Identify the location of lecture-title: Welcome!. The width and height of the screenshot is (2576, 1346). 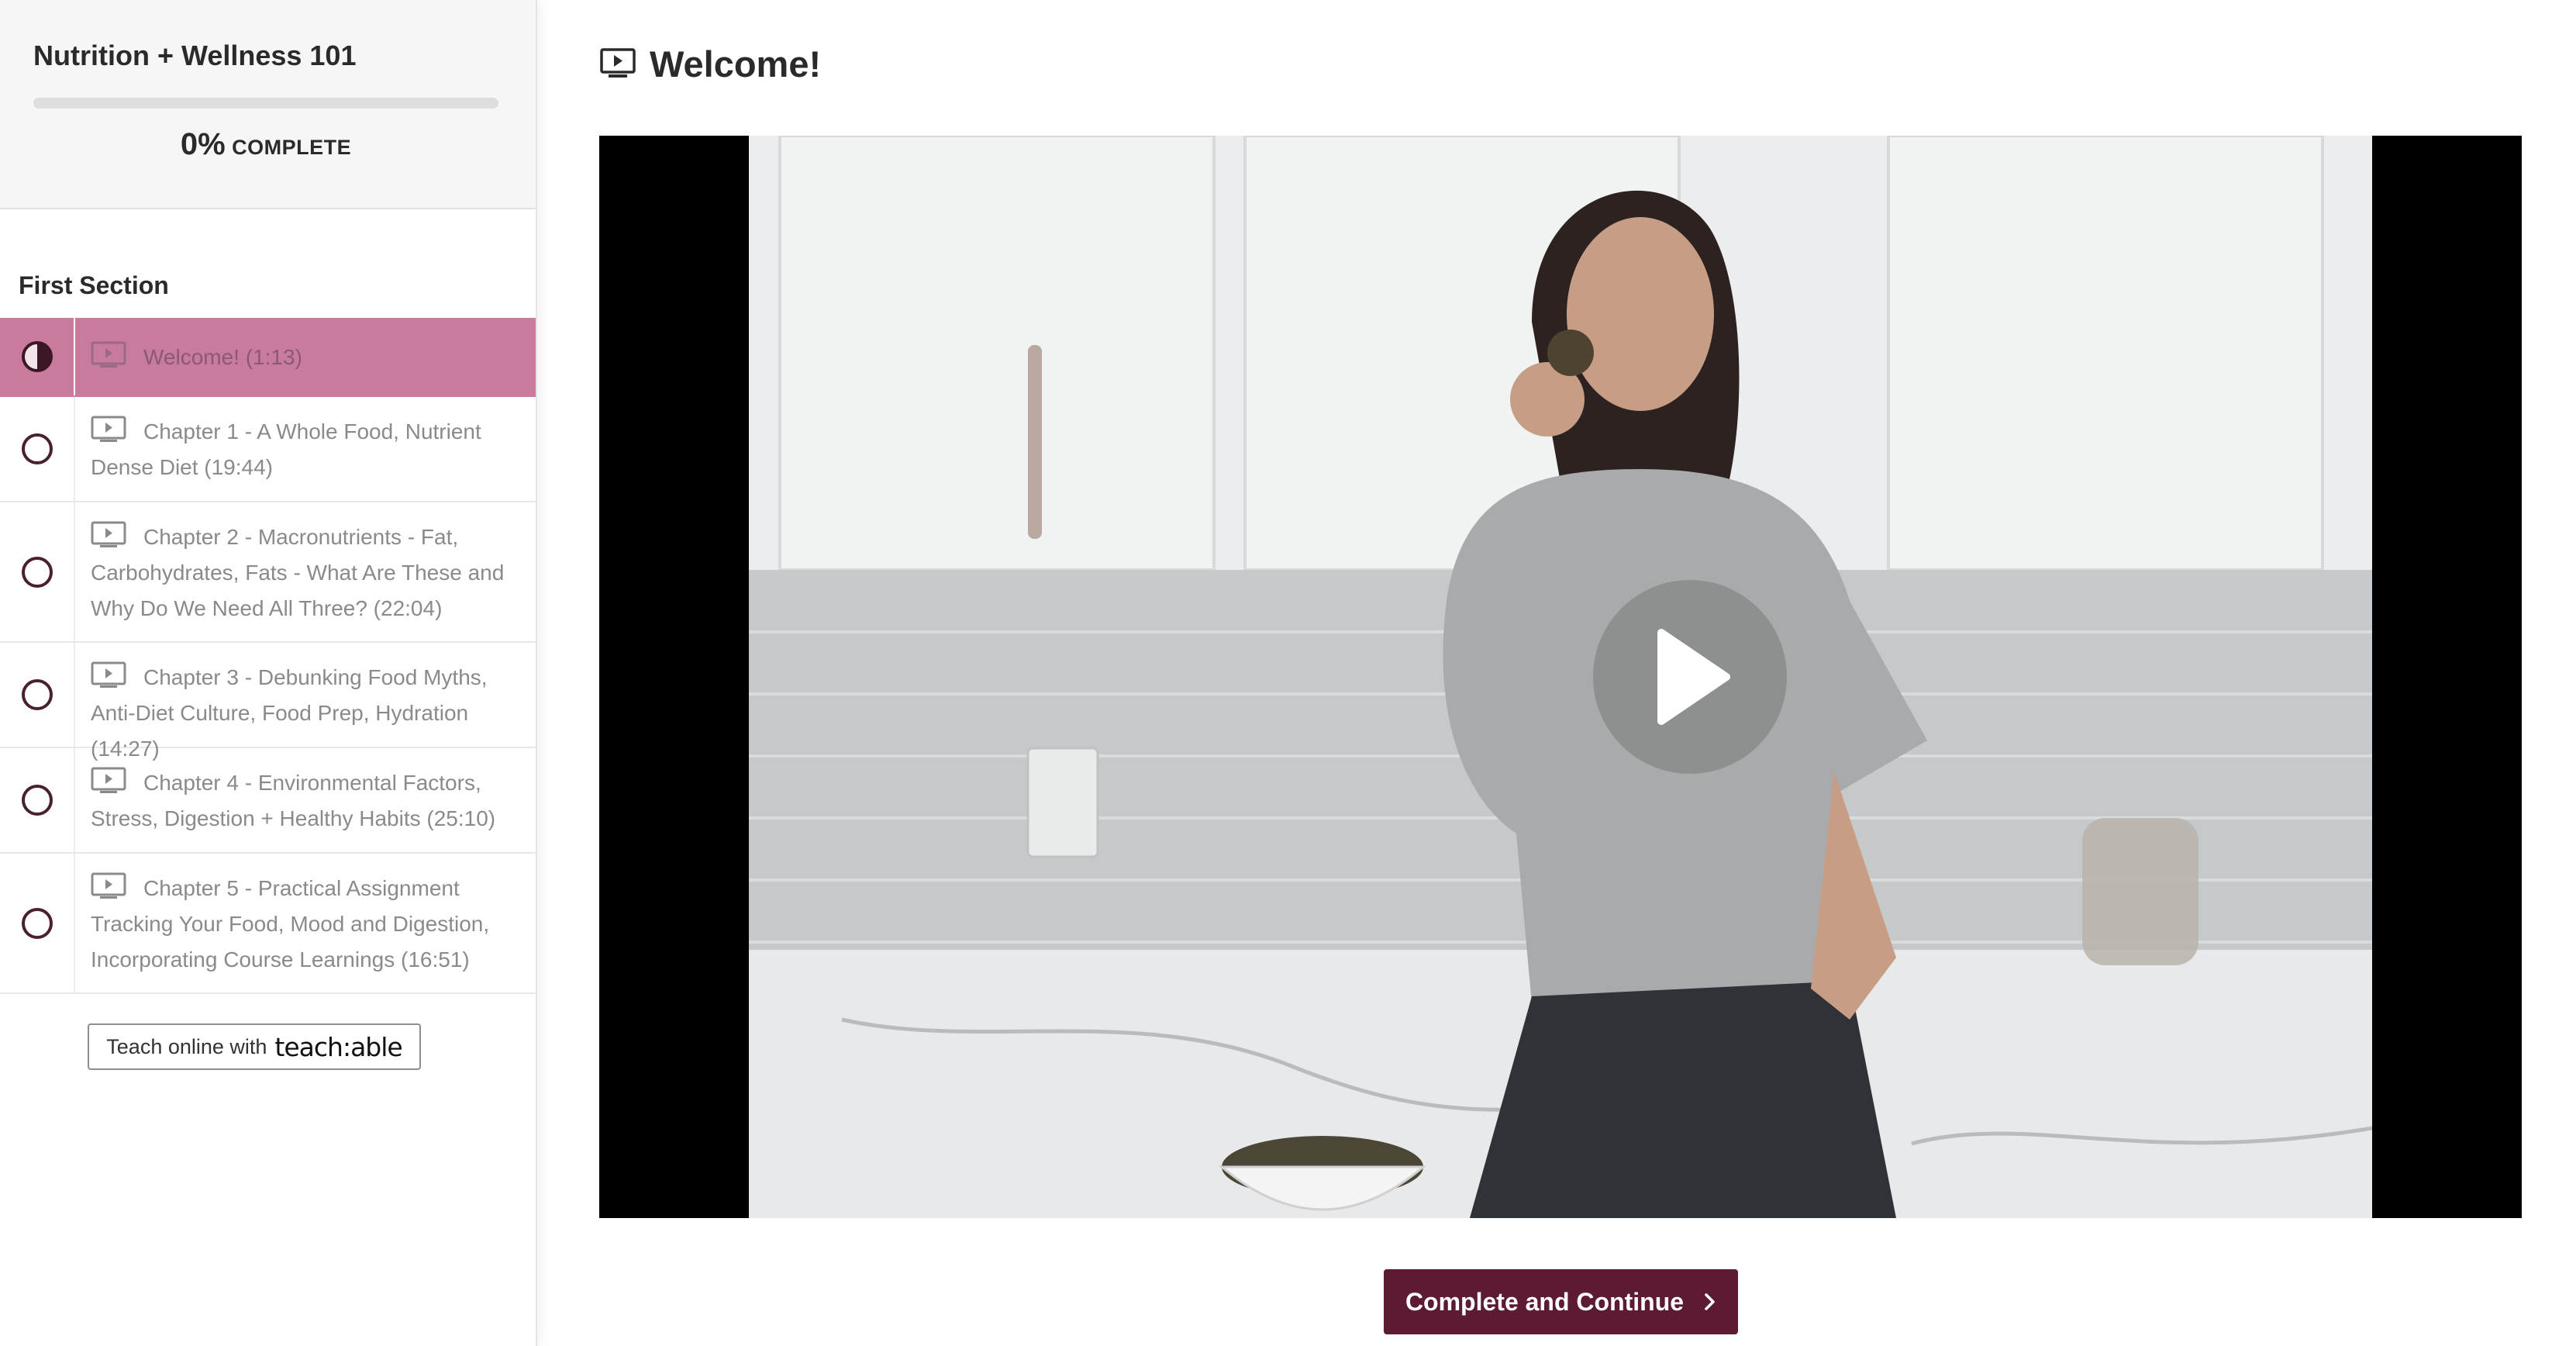
(736, 64).